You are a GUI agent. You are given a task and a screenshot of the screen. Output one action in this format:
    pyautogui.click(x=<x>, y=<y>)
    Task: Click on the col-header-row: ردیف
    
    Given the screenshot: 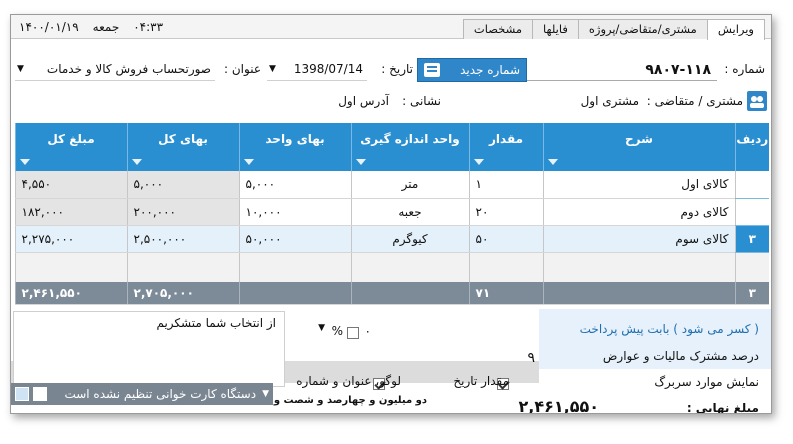 What is the action you would take?
    pyautogui.click(x=751, y=139)
    